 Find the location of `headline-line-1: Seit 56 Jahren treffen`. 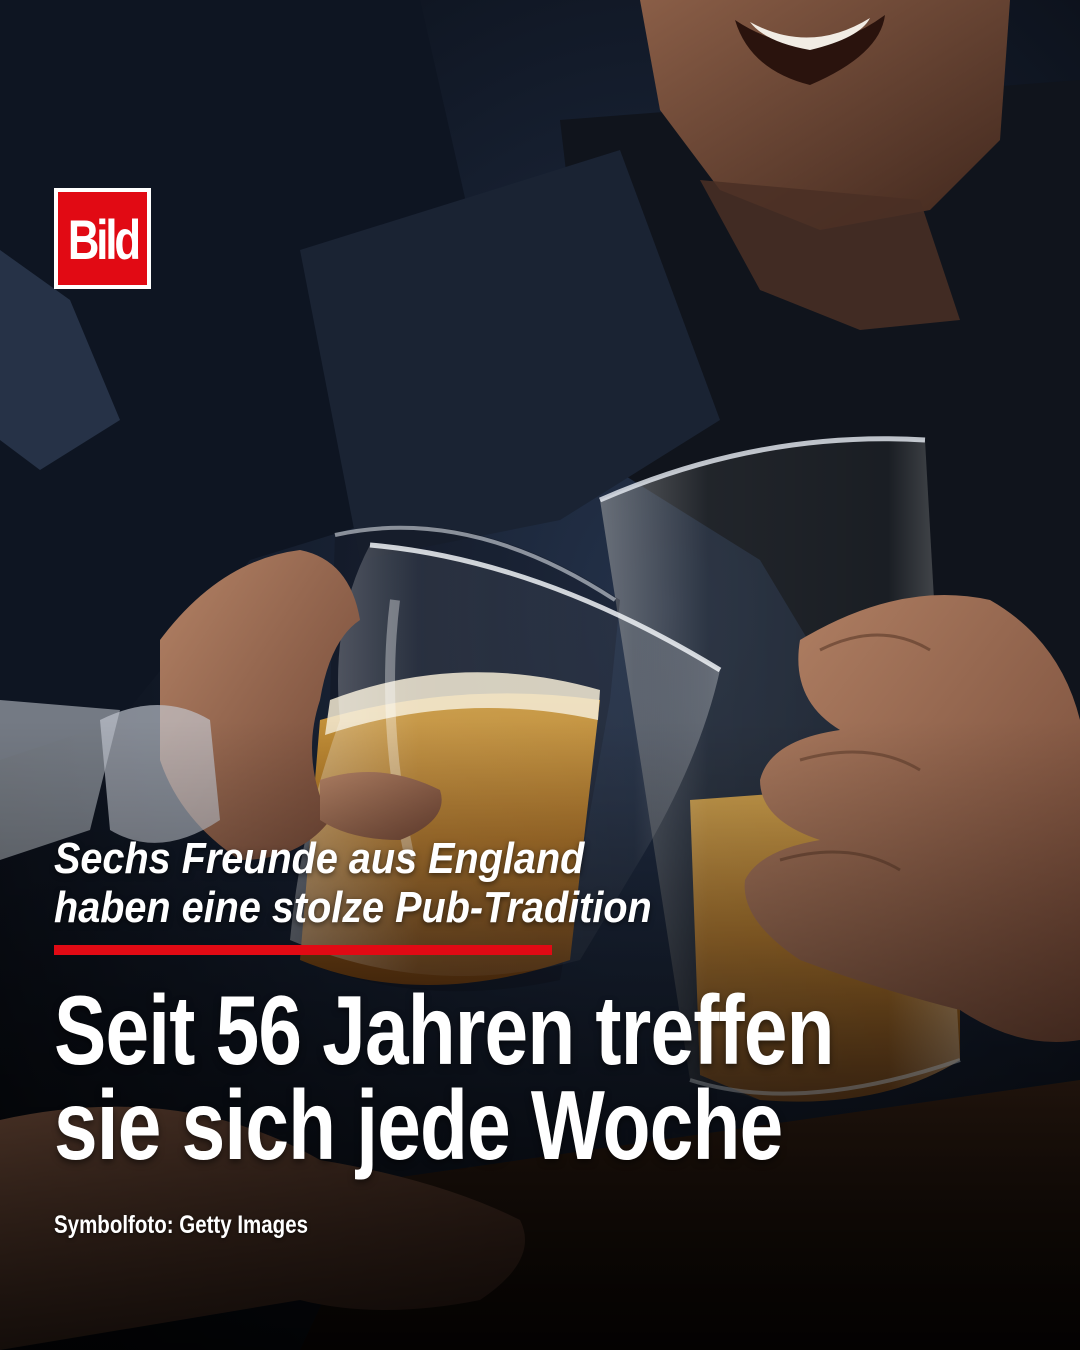

headline-line-1: Seit 56 Jahren treffen is located at coordinates (444, 1030).